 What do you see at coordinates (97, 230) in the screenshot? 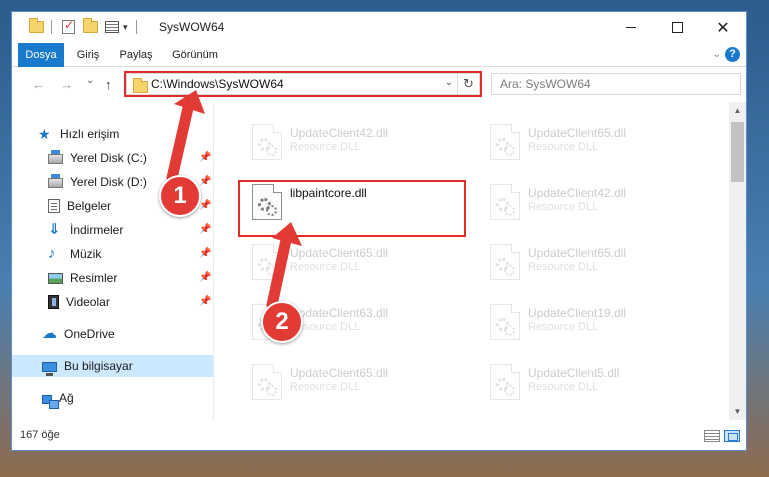
I see `sidebar-item-label: İndirmeler` at bounding box center [97, 230].